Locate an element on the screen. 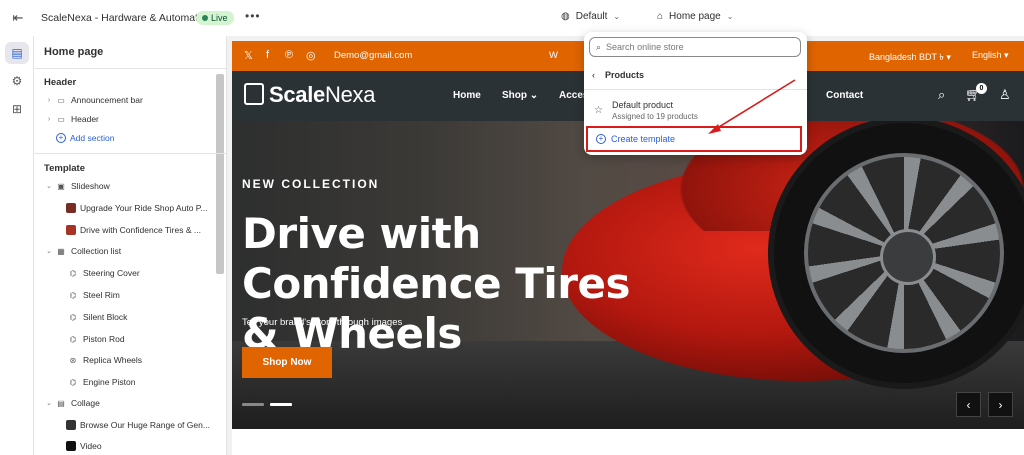  sidebar-item-collection: ⊛ Replica Wheels is located at coordinates (104, 360).